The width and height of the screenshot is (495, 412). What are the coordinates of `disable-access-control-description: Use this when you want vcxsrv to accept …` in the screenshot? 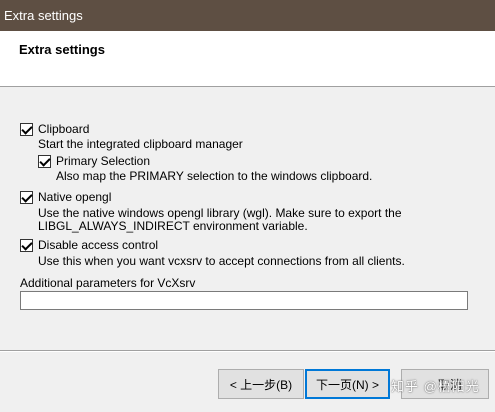 It's located at (221, 261).